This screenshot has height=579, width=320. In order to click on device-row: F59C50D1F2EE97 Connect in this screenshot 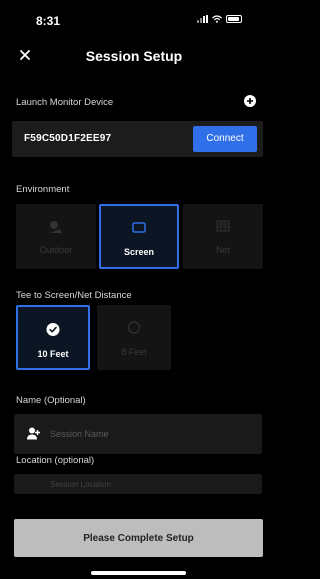, I will do `click(137, 139)`.